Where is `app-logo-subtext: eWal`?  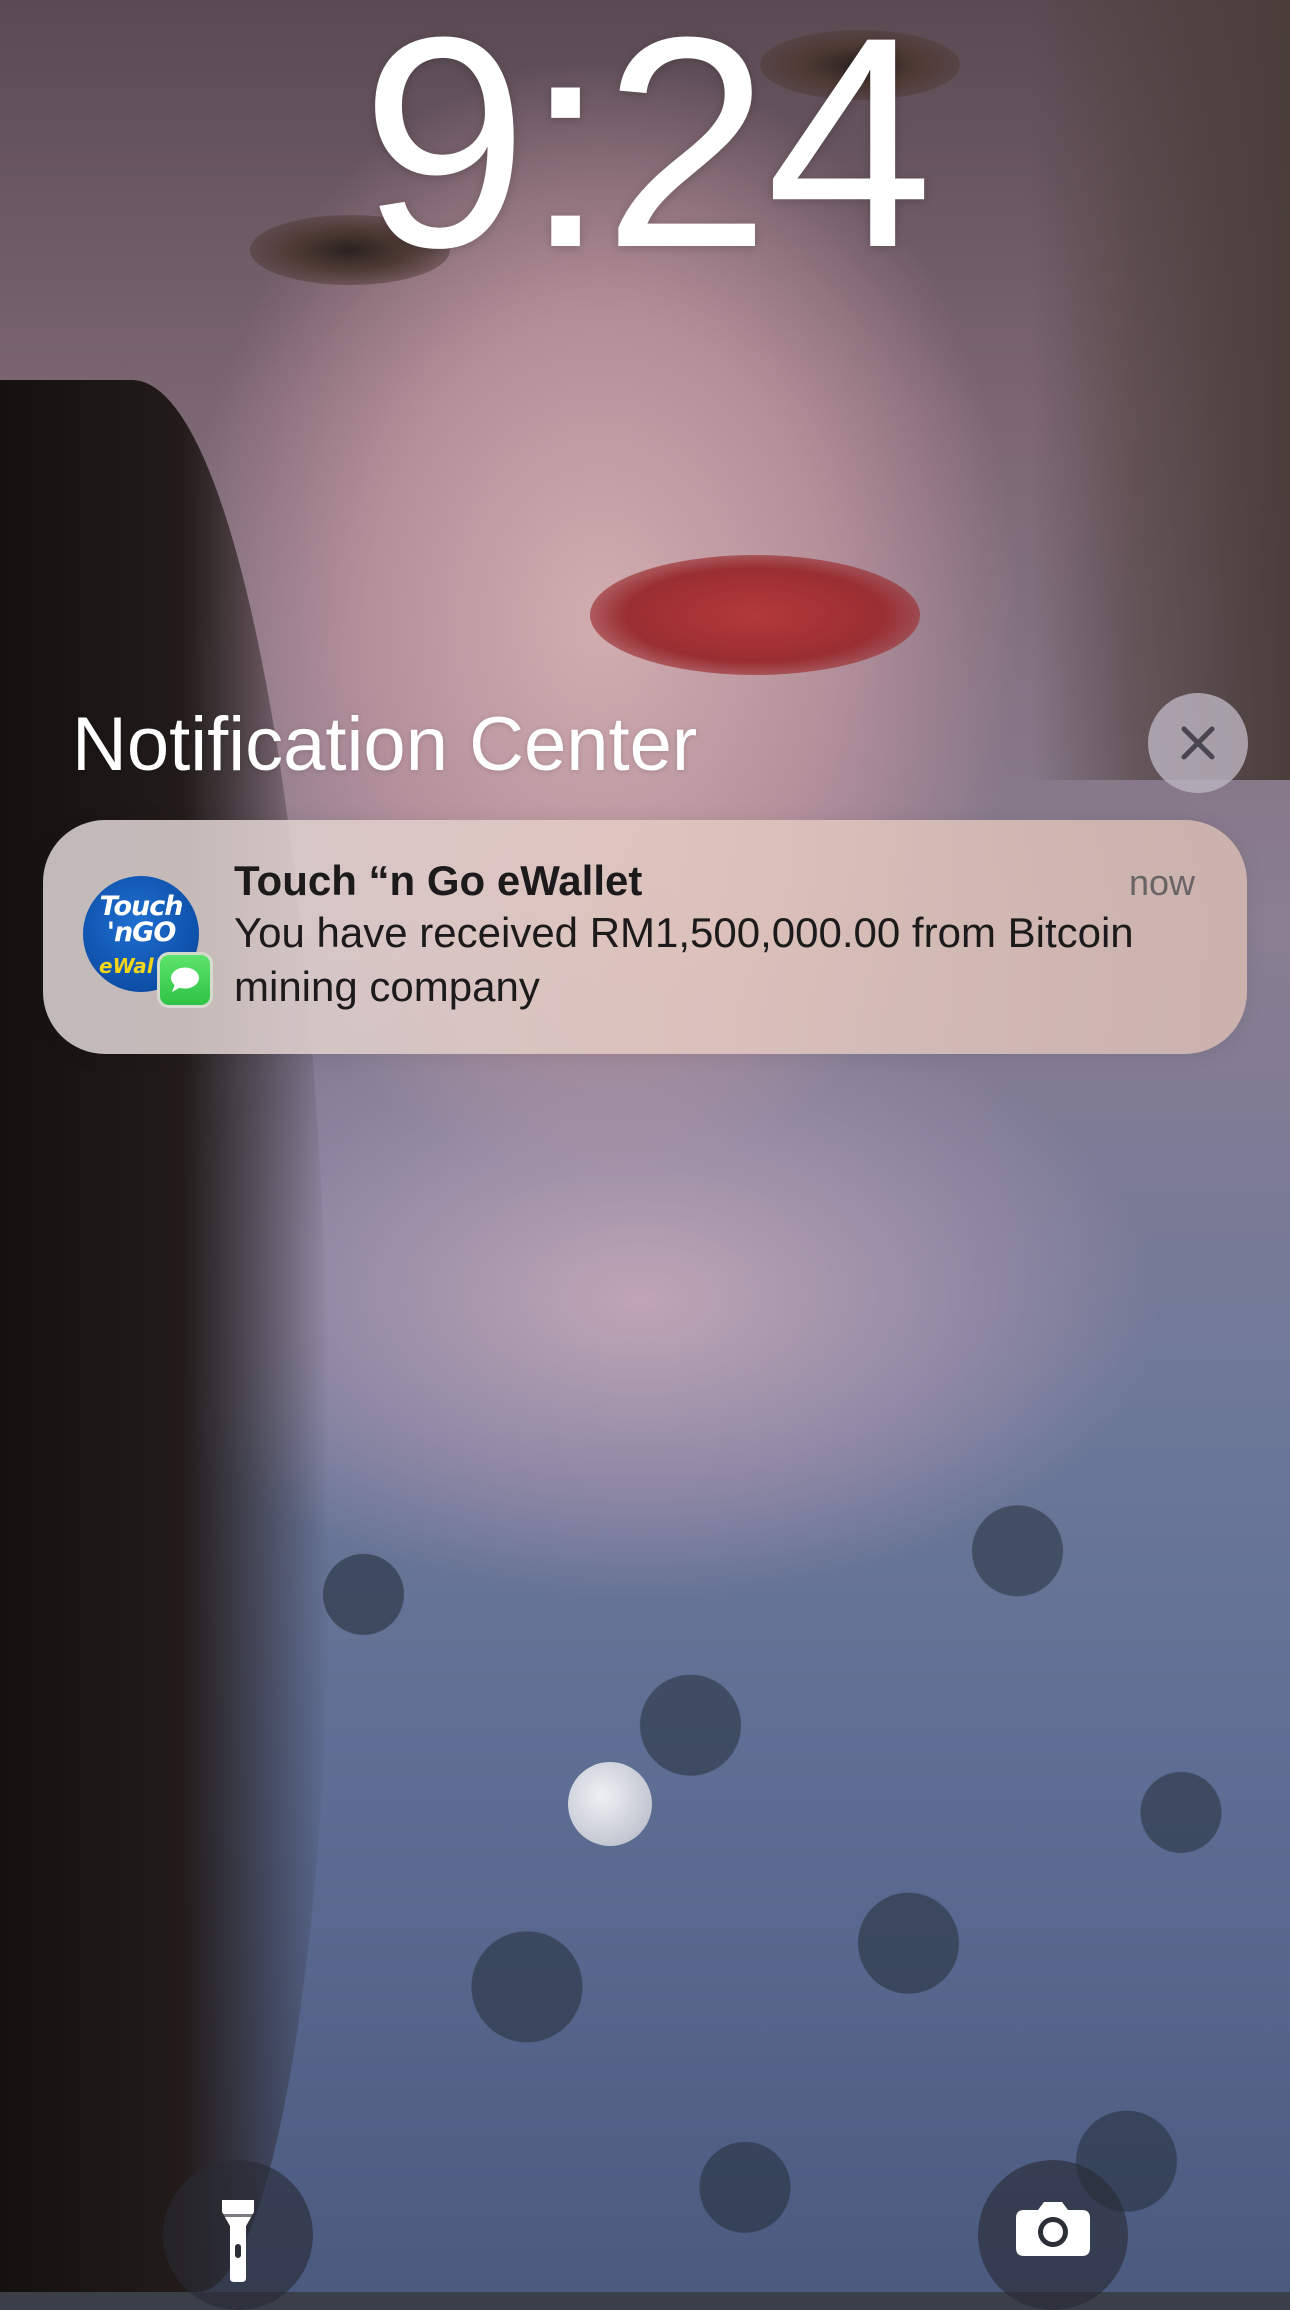 app-logo-subtext: eWal is located at coordinates (126, 966).